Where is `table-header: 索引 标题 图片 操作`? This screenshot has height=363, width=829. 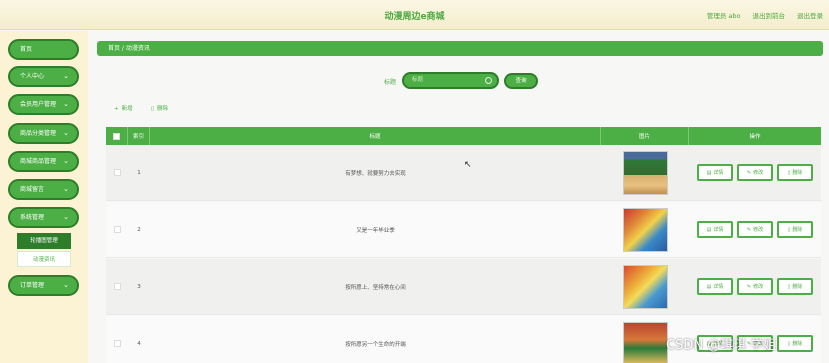 table-header: 索引 标题 图片 操作 is located at coordinates (463, 136).